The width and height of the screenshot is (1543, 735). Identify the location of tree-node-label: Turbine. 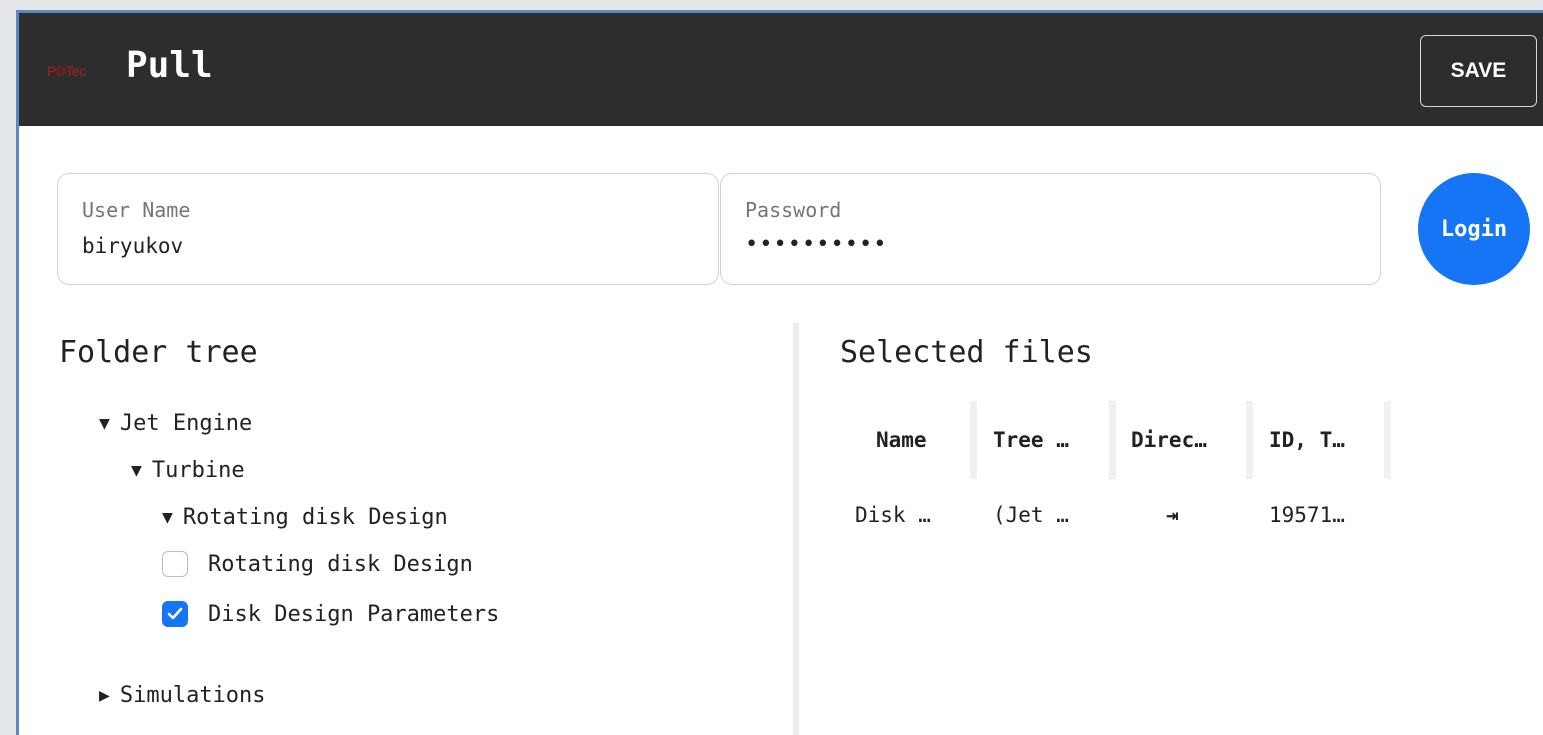
(198, 470).